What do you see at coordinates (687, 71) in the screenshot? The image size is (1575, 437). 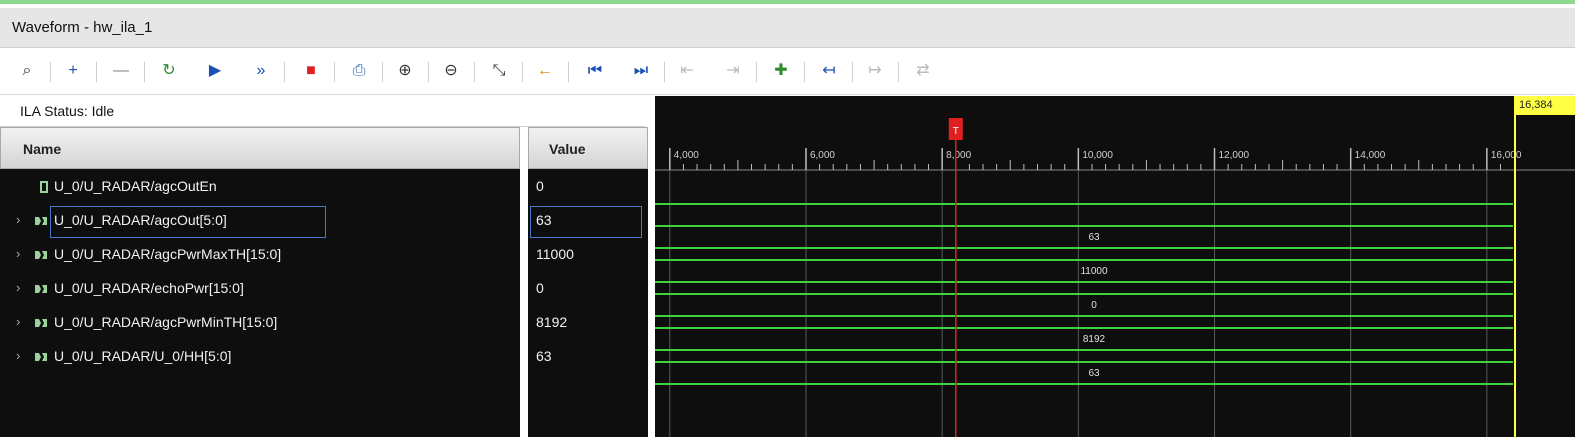 I see `previous-transition-icon: ⇤` at bounding box center [687, 71].